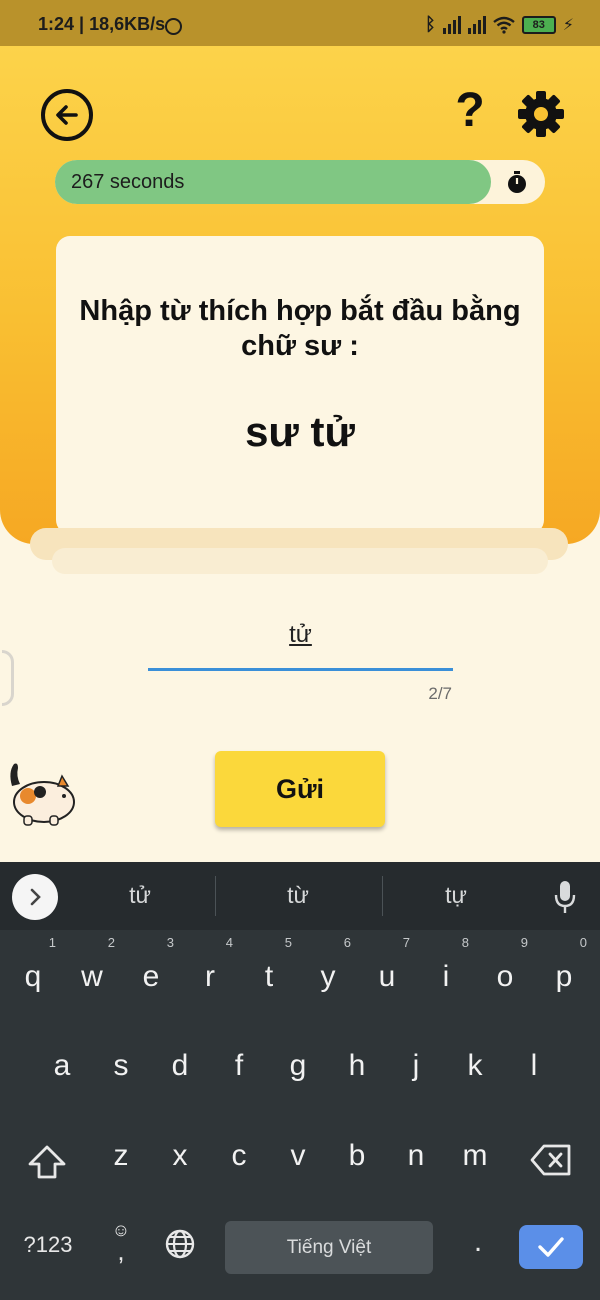 Image resolution: width=600 pixels, height=1300 pixels. What do you see at coordinates (102, 24) in the screenshot?
I see `status-time: 1:24 | 18,6KB/s` at bounding box center [102, 24].